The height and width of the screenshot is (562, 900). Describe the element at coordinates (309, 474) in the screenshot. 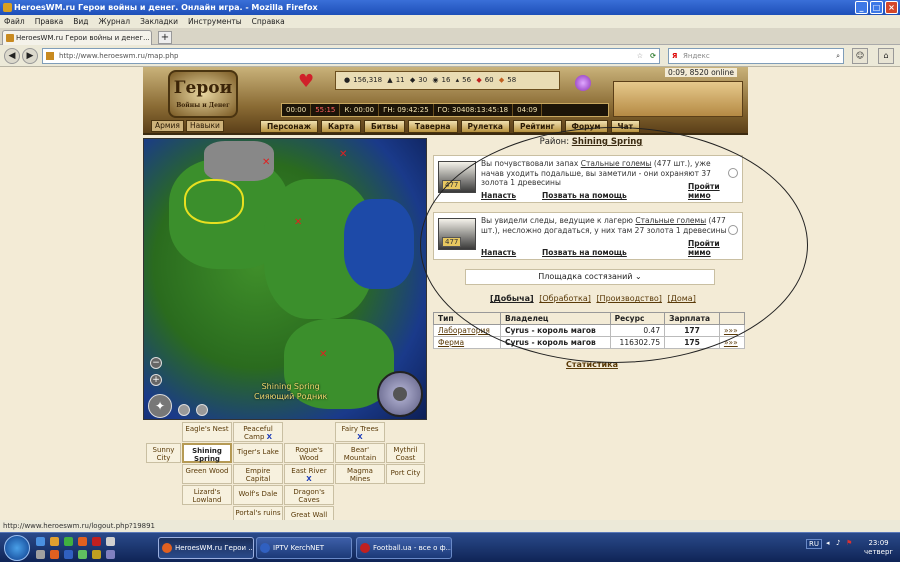

I see `location-east-river: East River X` at that location.